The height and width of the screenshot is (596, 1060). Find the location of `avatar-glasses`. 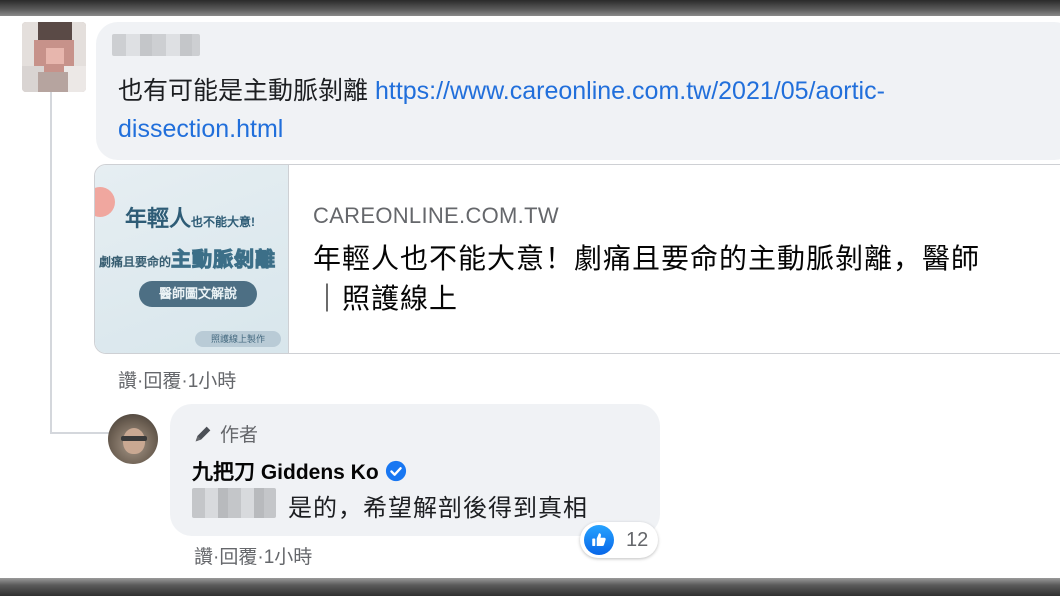

avatar-glasses is located at coordinates (134, 438).